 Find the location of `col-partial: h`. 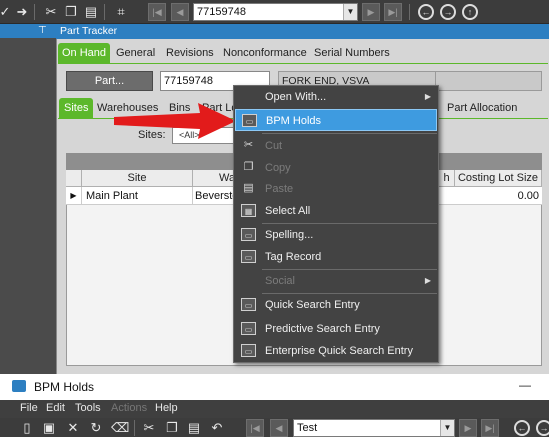

col-partial: h is located at coordinates (447, 178).